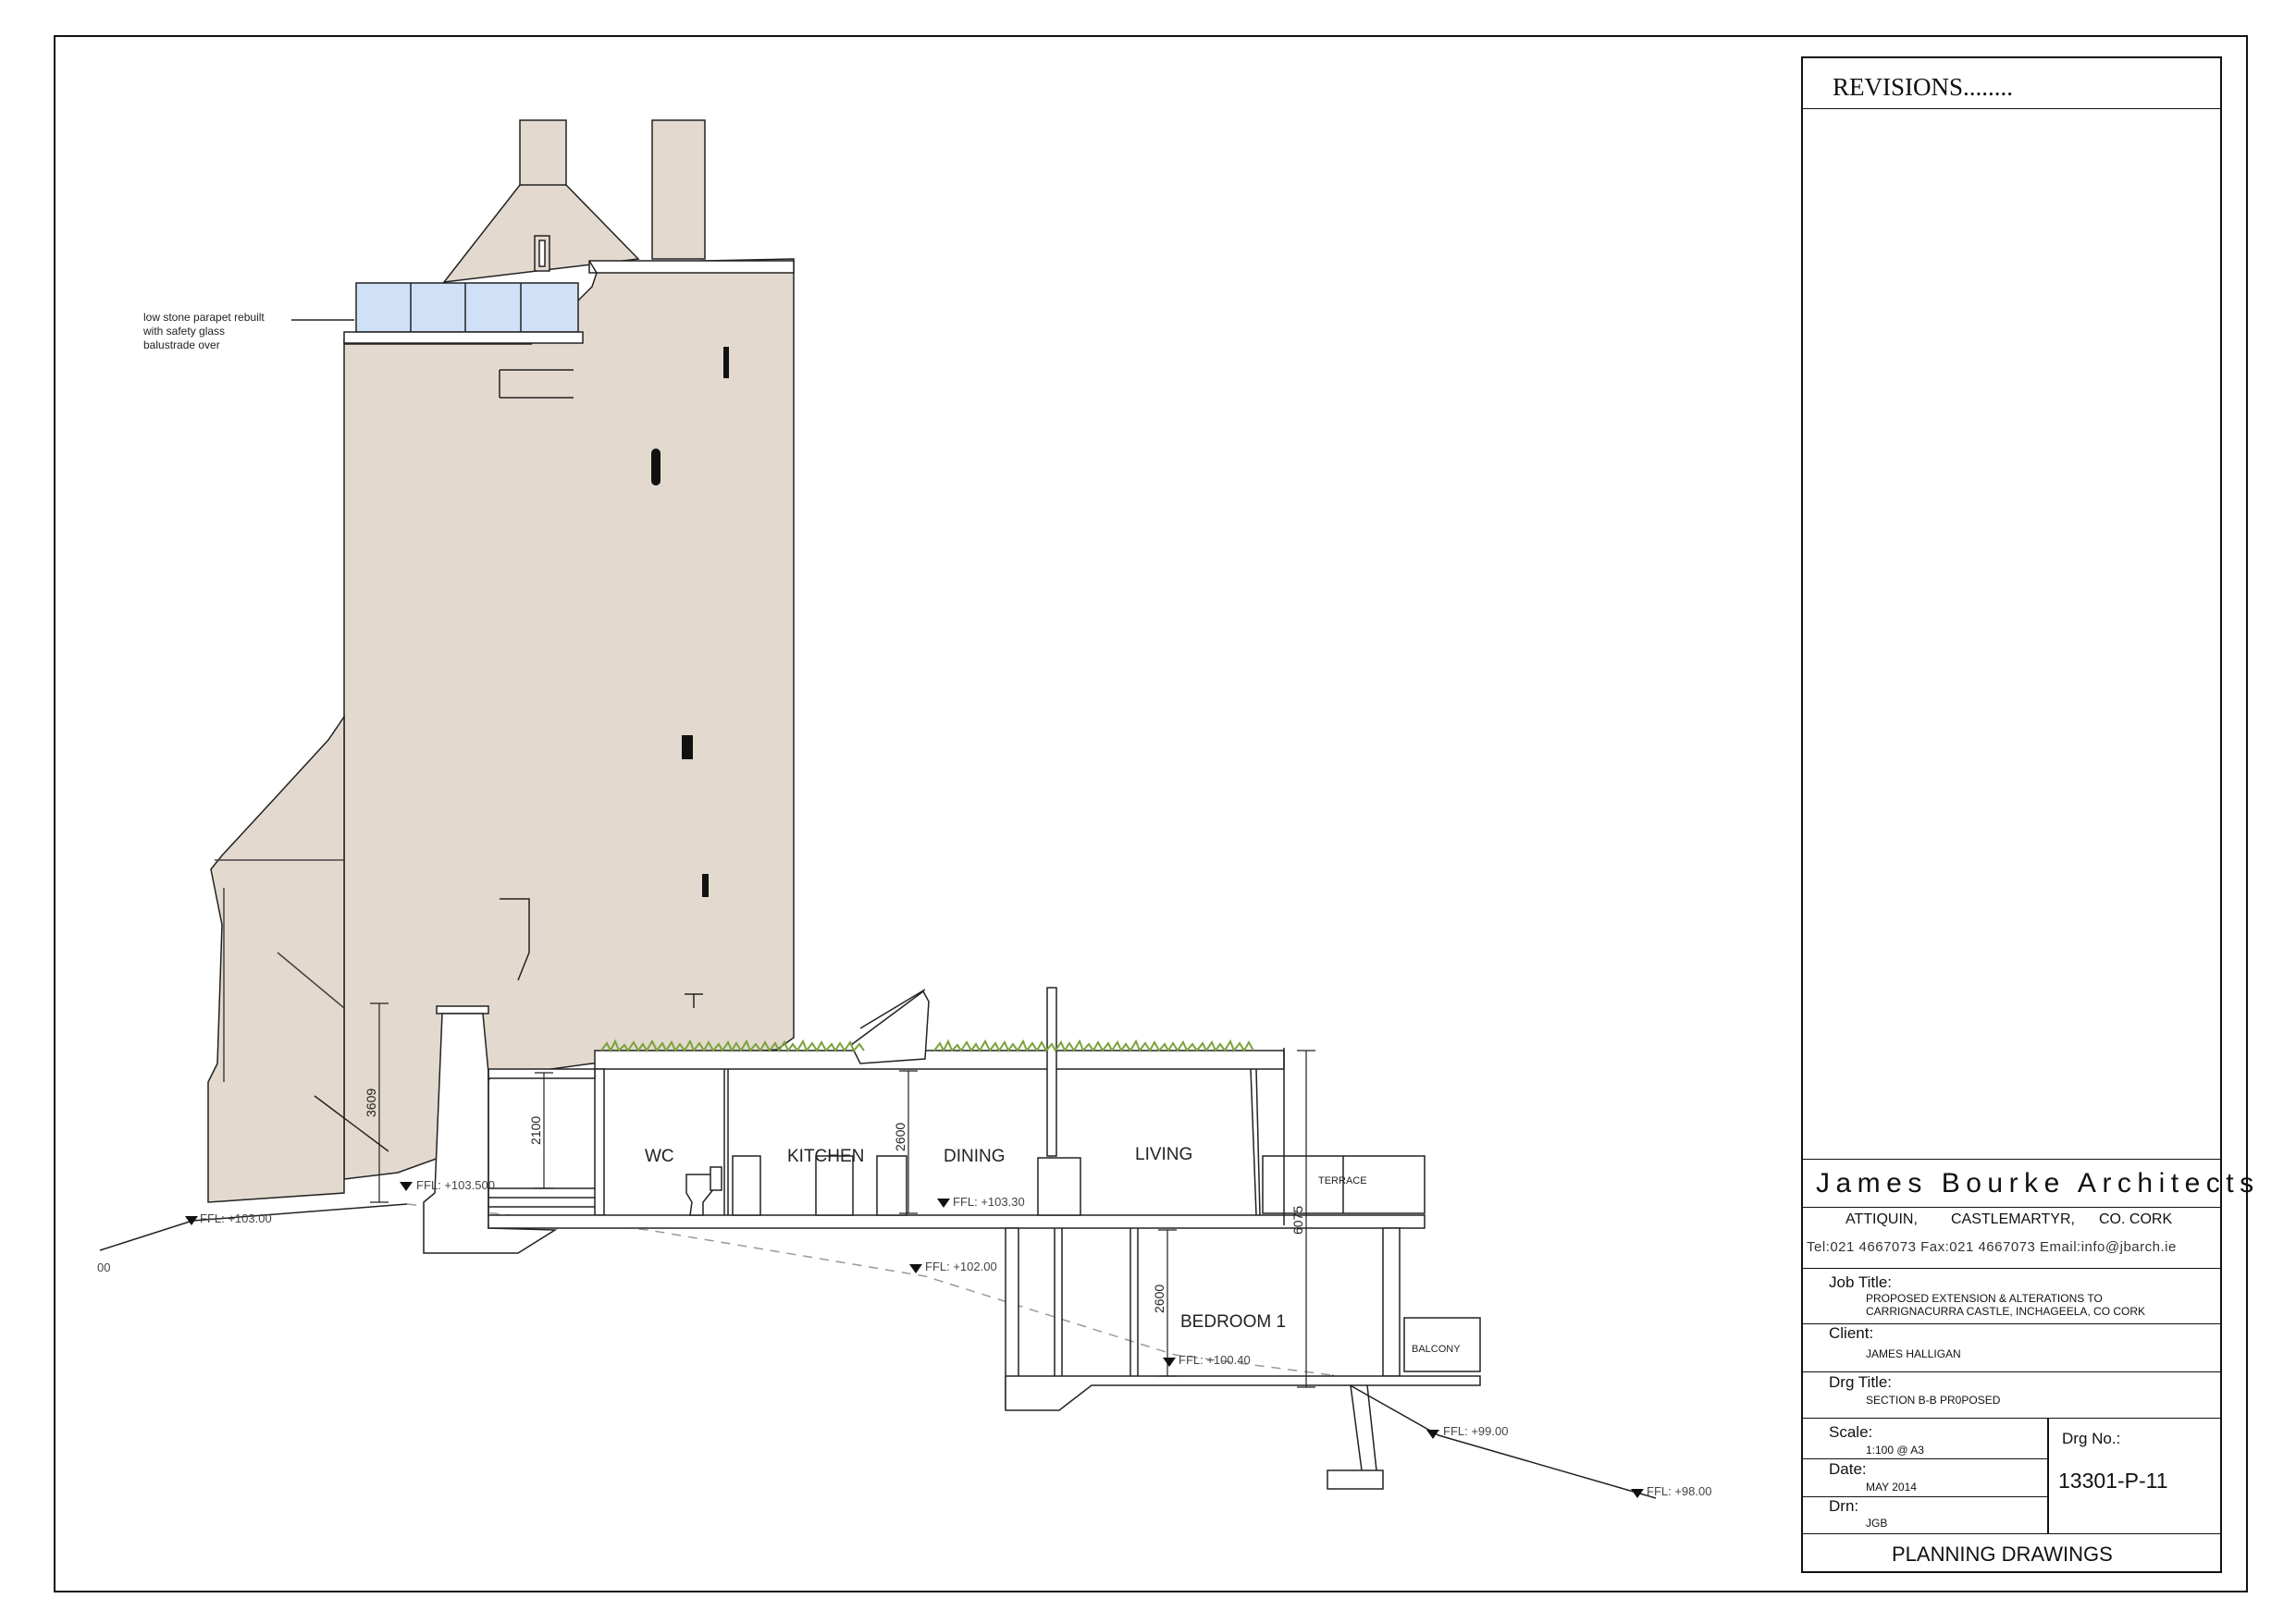 The height and width of the screenshot is (1623, 2296). I want to click on scale-label: Scale:, so click(1851, 1432).